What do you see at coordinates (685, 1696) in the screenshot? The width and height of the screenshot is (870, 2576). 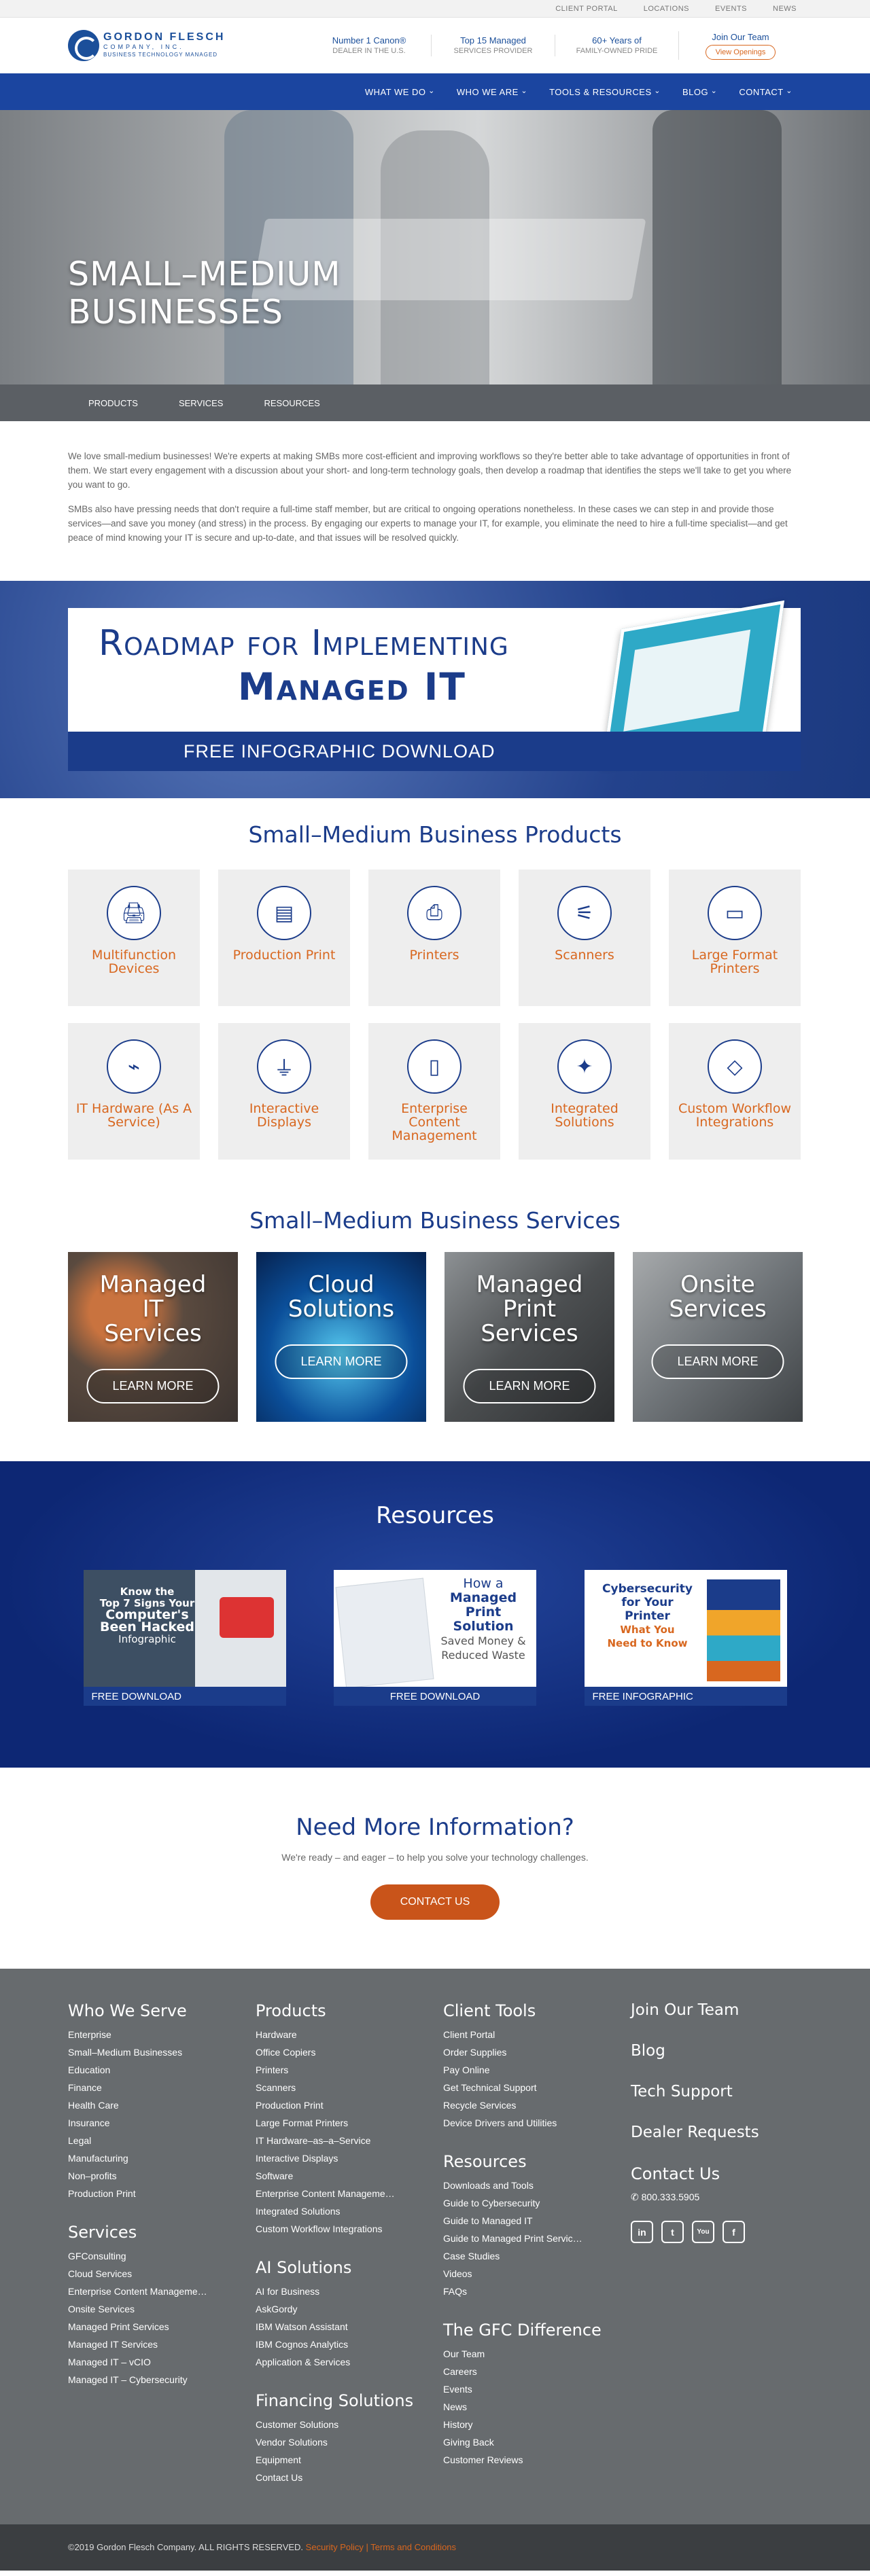 I see `resource-cta: FREE INFOGRAPHIC` at bounding box center [685, 1696].